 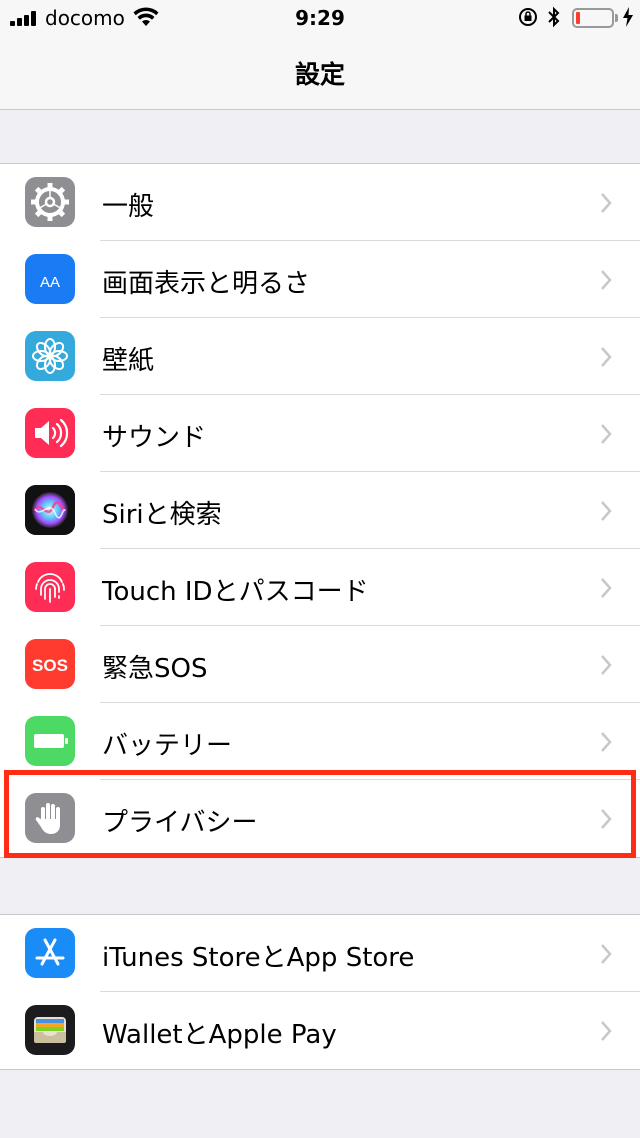 What do you see at coordinates (50, 510) in the screenshot?
I see `siri-icon` at bounding box center [50, 510].